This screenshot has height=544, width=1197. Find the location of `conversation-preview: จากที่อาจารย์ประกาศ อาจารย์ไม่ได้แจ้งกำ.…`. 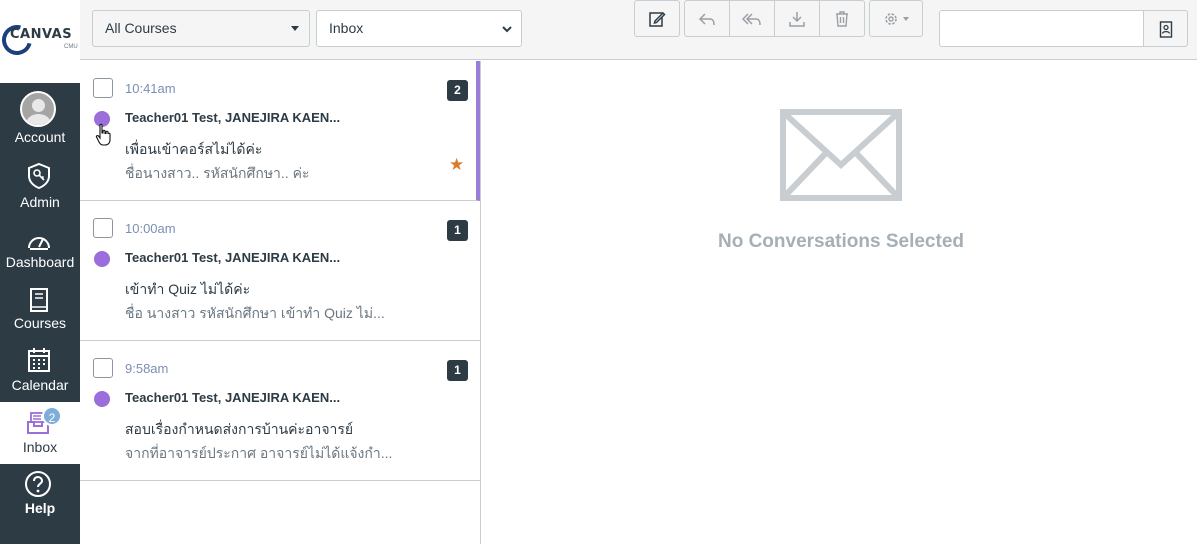

conversation-preview: จากที่อาจารย์ประกาศ อาจารย์ไม่ได้แจ้งกำ.… is located at coordinates (259, 453).